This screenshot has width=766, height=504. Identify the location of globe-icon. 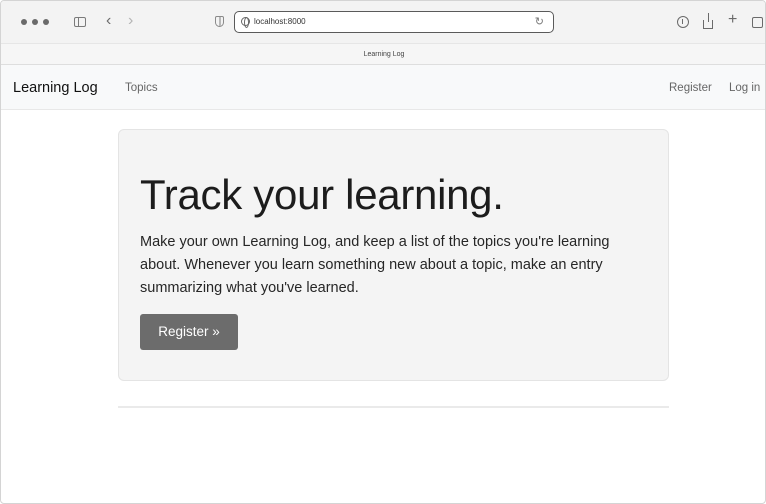
(245, 22).